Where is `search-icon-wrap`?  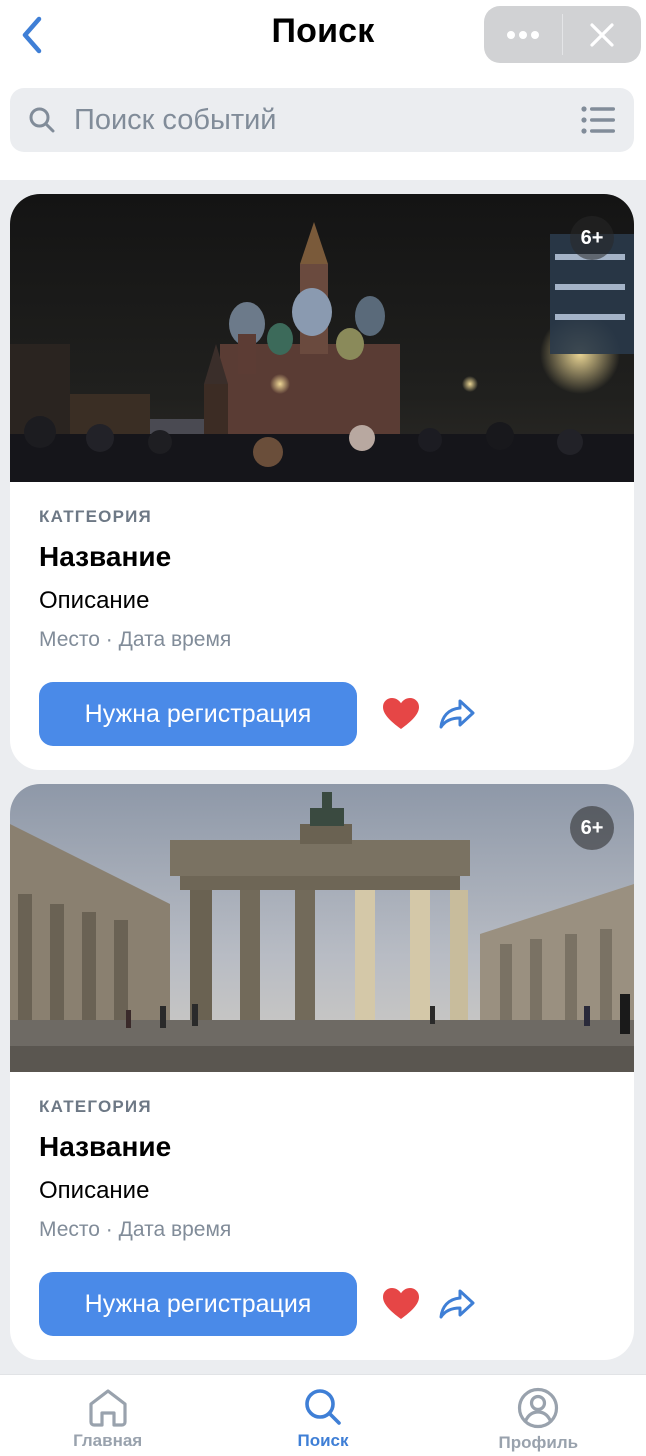 search-icon-wrap is located at coordinates (42, 120).